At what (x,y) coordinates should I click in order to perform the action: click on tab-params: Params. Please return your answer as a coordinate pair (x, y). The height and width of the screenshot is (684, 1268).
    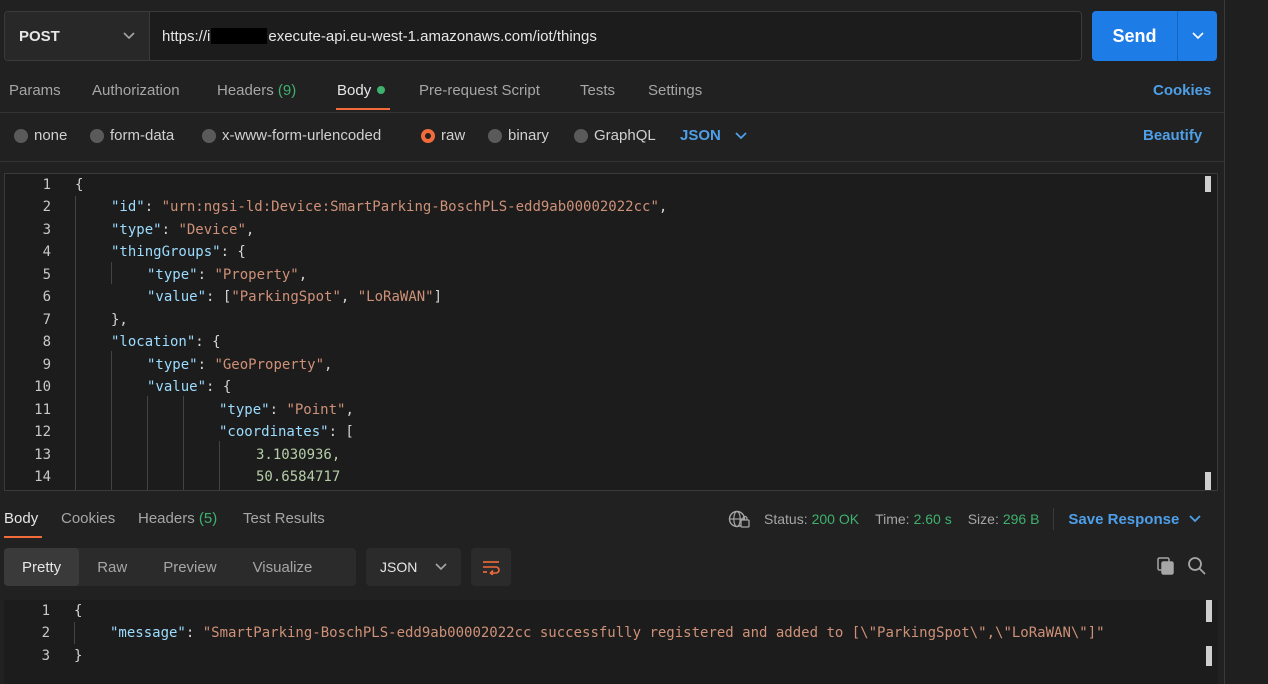
    Looking at the image, I should click on (35, 90).